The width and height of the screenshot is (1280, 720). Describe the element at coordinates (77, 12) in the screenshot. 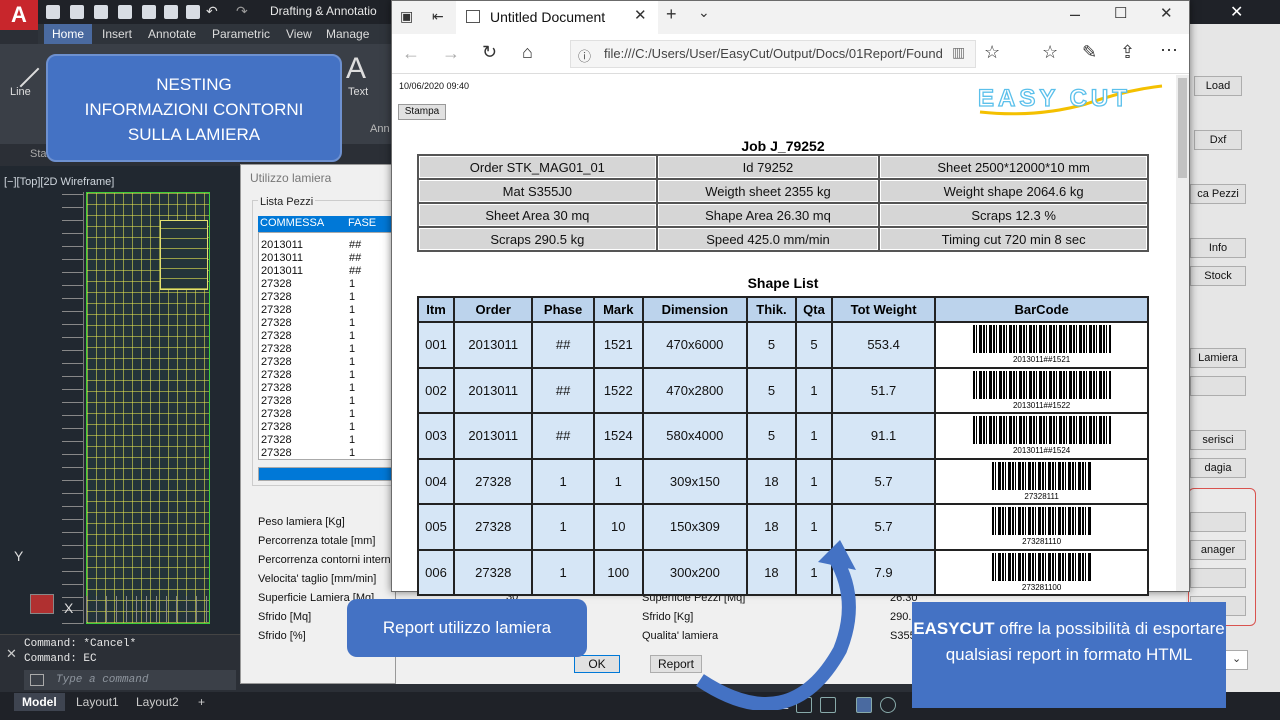

I see `open-folder-icon` at that location.